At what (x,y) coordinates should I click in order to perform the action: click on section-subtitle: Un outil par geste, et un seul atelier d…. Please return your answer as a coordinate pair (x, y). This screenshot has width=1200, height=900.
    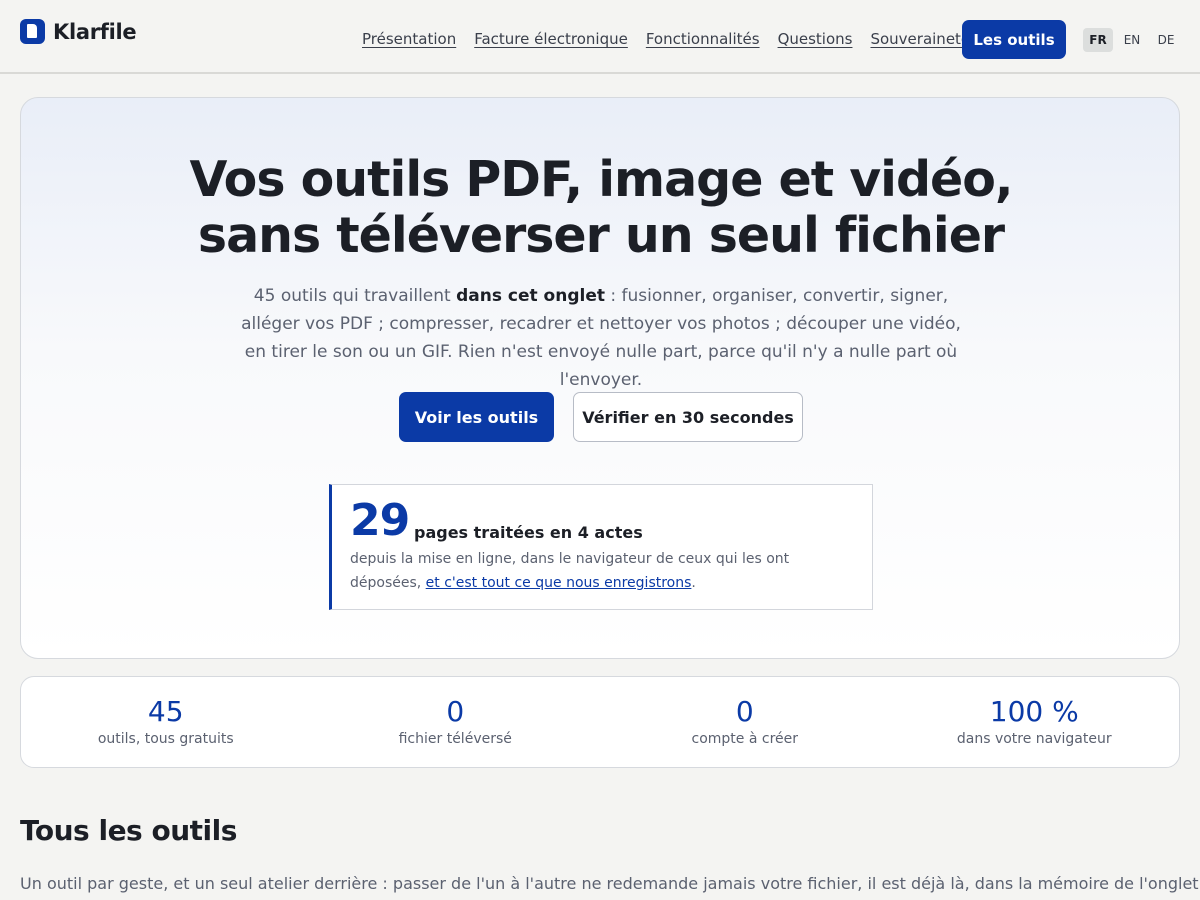
    Looking at the image, I should click on (610, 883).